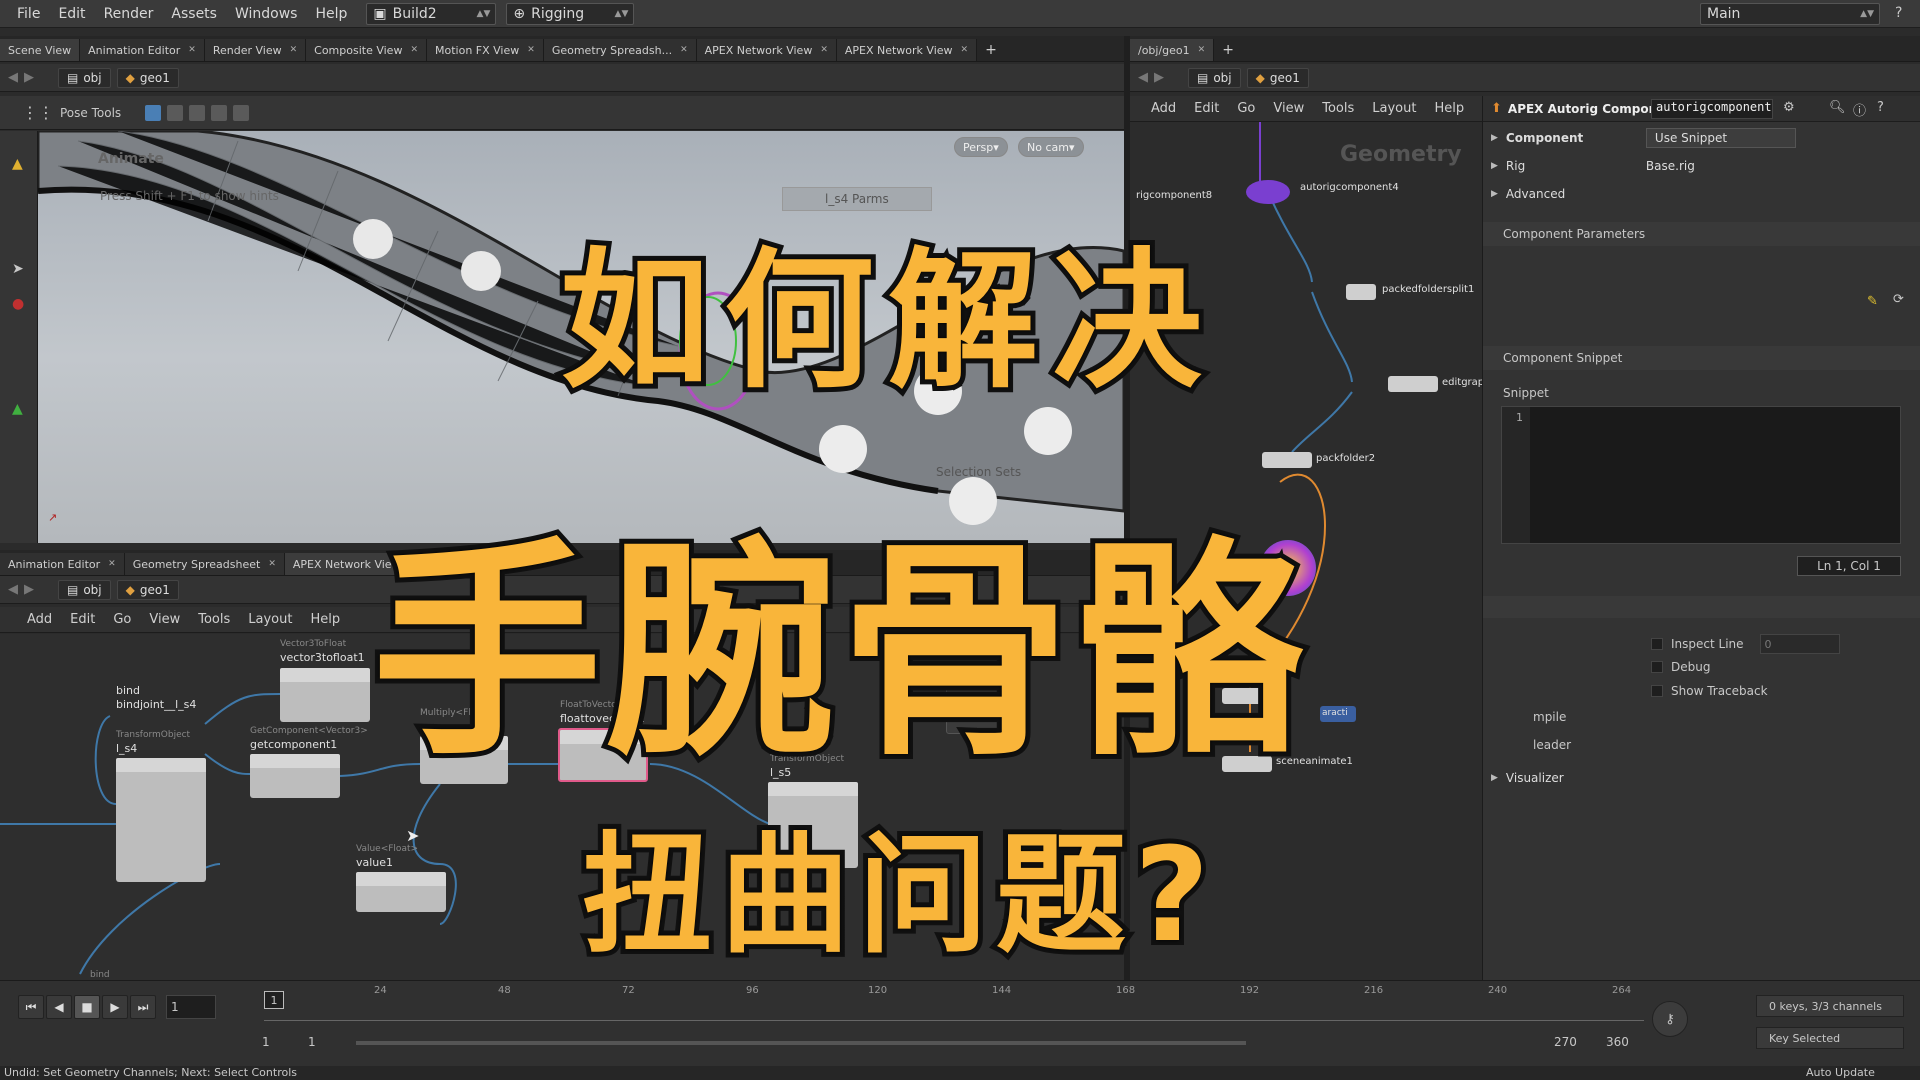 Image resolution: width=1920 pixels, height=1080 pixels. I want to click on bone-tool-icon, so click(219, 112).